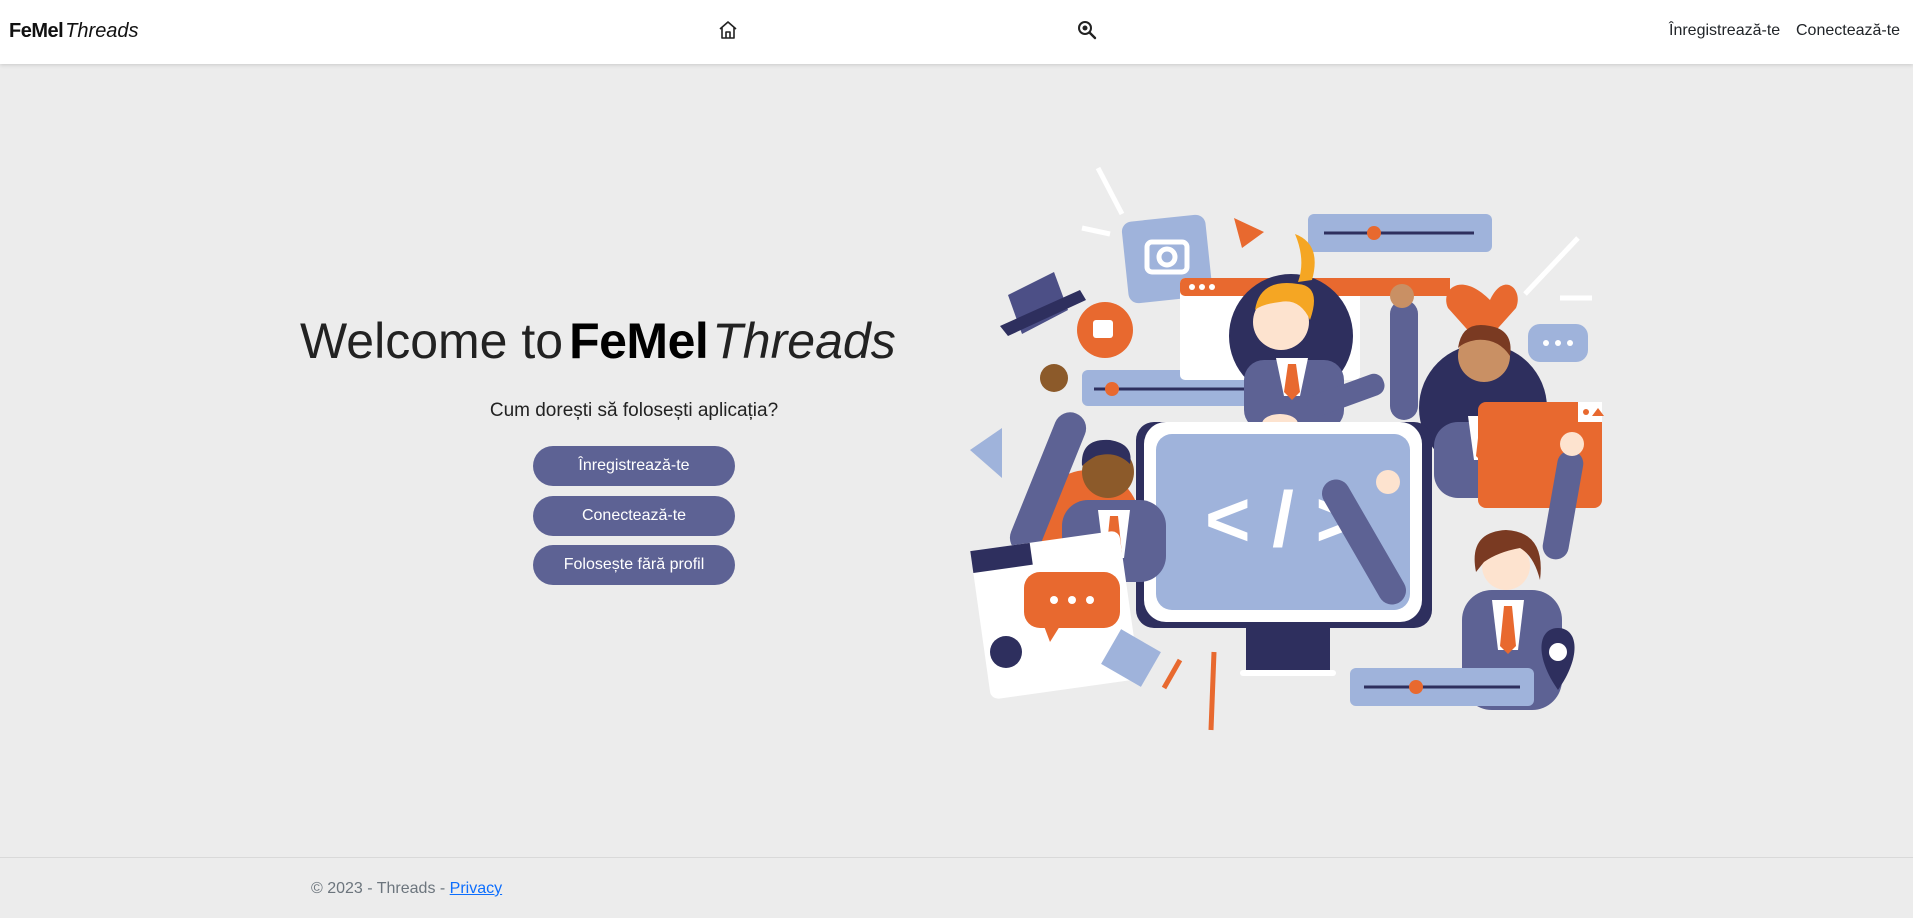  I want to click on welcome-title: Welcome to FeMelThreads, so click(630, 341).